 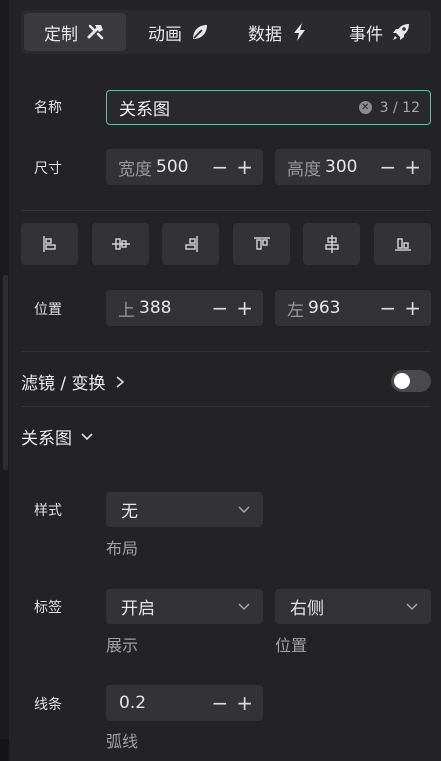 I want to click on tab-label: 数据, so click(x=265, y=34).